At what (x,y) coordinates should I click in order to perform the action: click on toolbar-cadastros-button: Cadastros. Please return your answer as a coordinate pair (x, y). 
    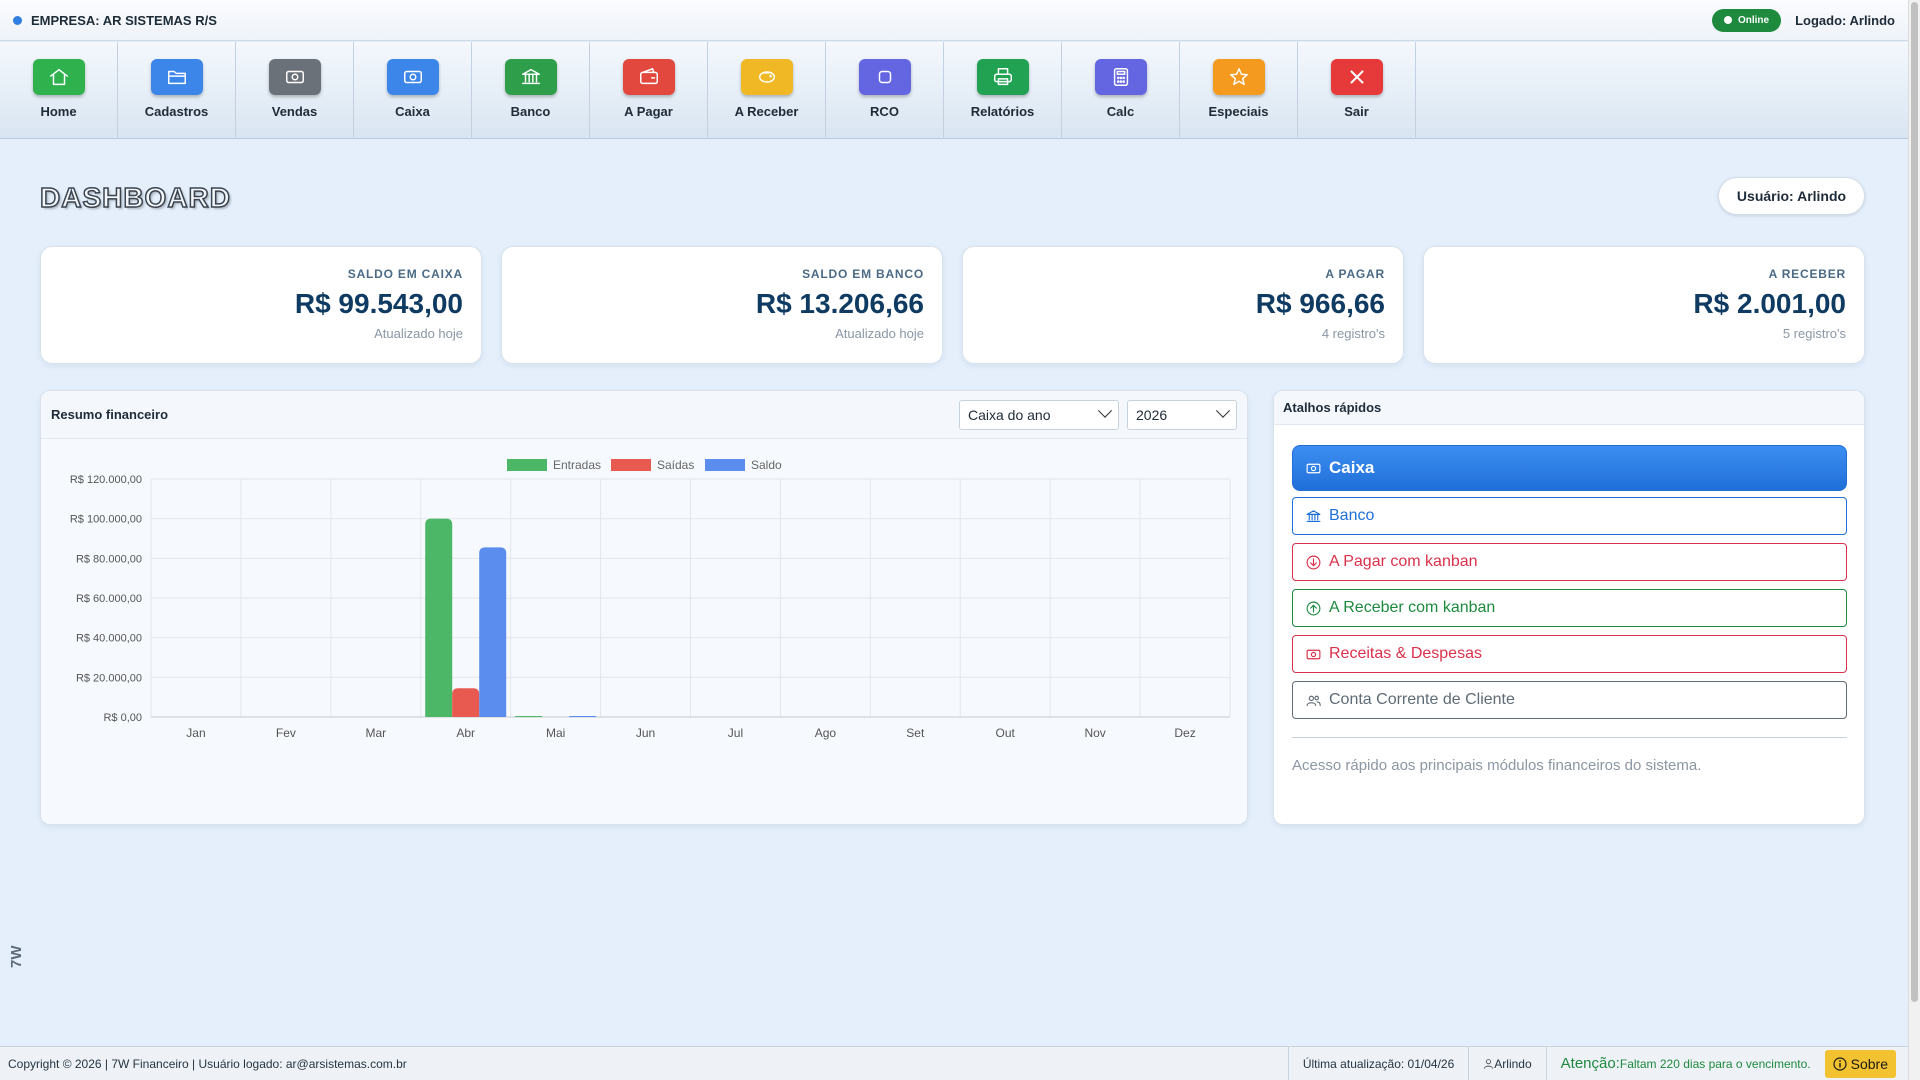
    Looking at the image, I should click on (177, 90).